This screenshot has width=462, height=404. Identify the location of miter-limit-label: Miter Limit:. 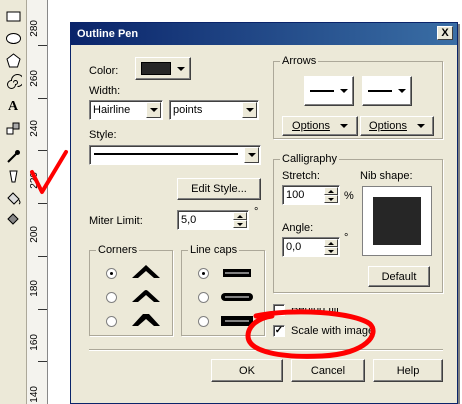
(116, 221).